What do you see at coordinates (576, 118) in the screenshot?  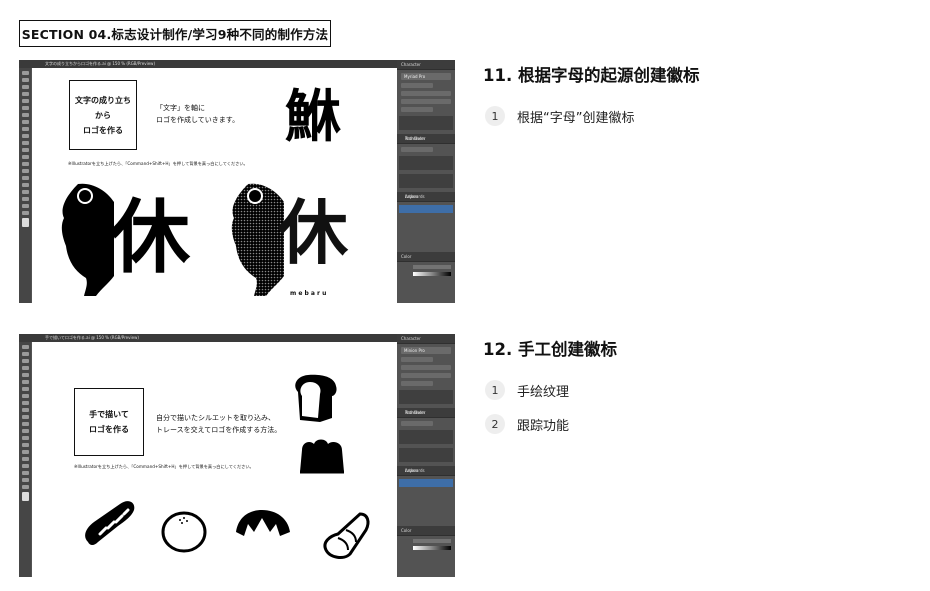 I see `list-item-text: 根据“字母”创建徽标` at bounding box center [576, 118].